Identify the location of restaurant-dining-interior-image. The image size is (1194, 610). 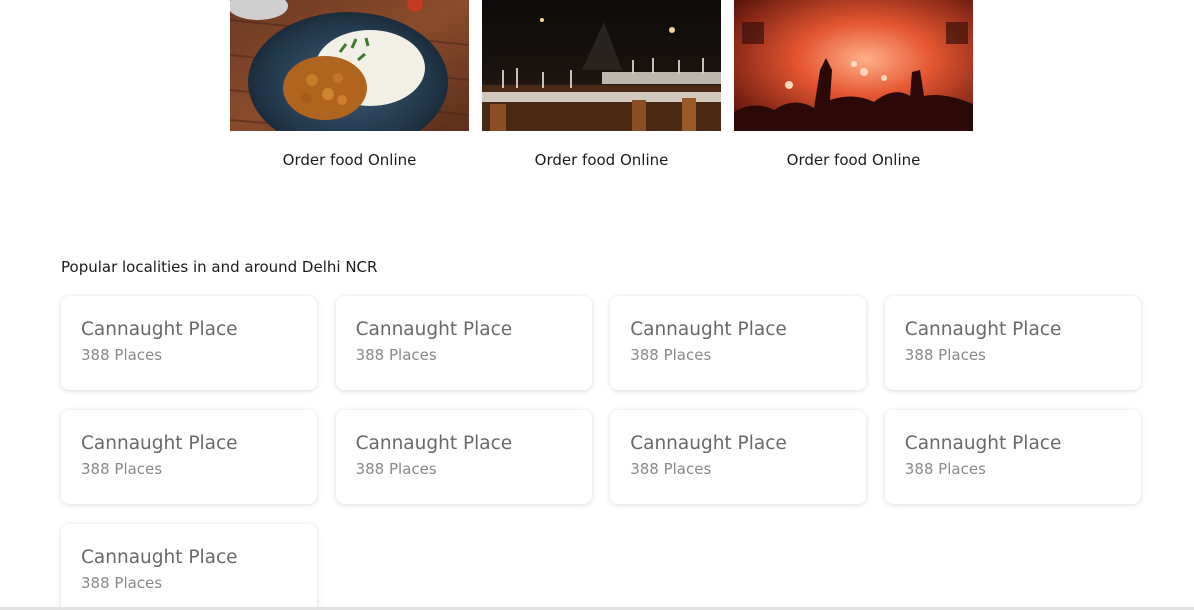
(601, 65).